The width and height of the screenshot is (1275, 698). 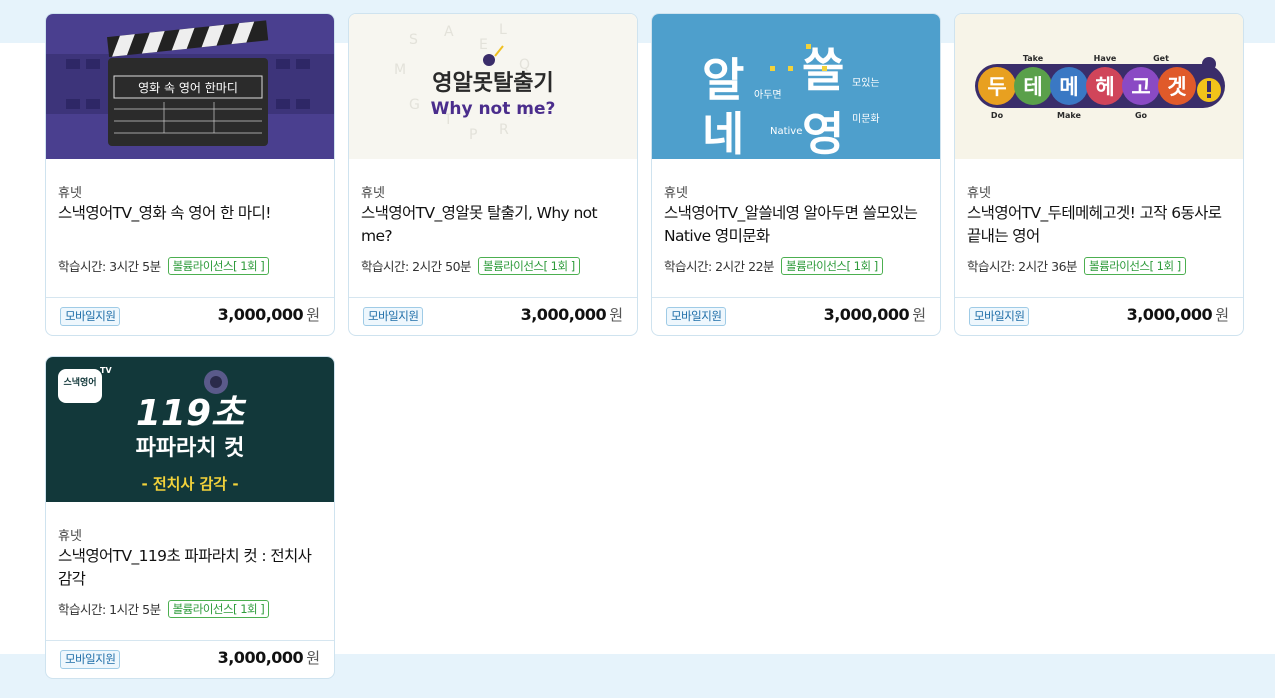 What do you see at coordinates (1104, 87) in the screenshot?
I see `thumbnail-char: 헤` at bounding box center [1104, 87].